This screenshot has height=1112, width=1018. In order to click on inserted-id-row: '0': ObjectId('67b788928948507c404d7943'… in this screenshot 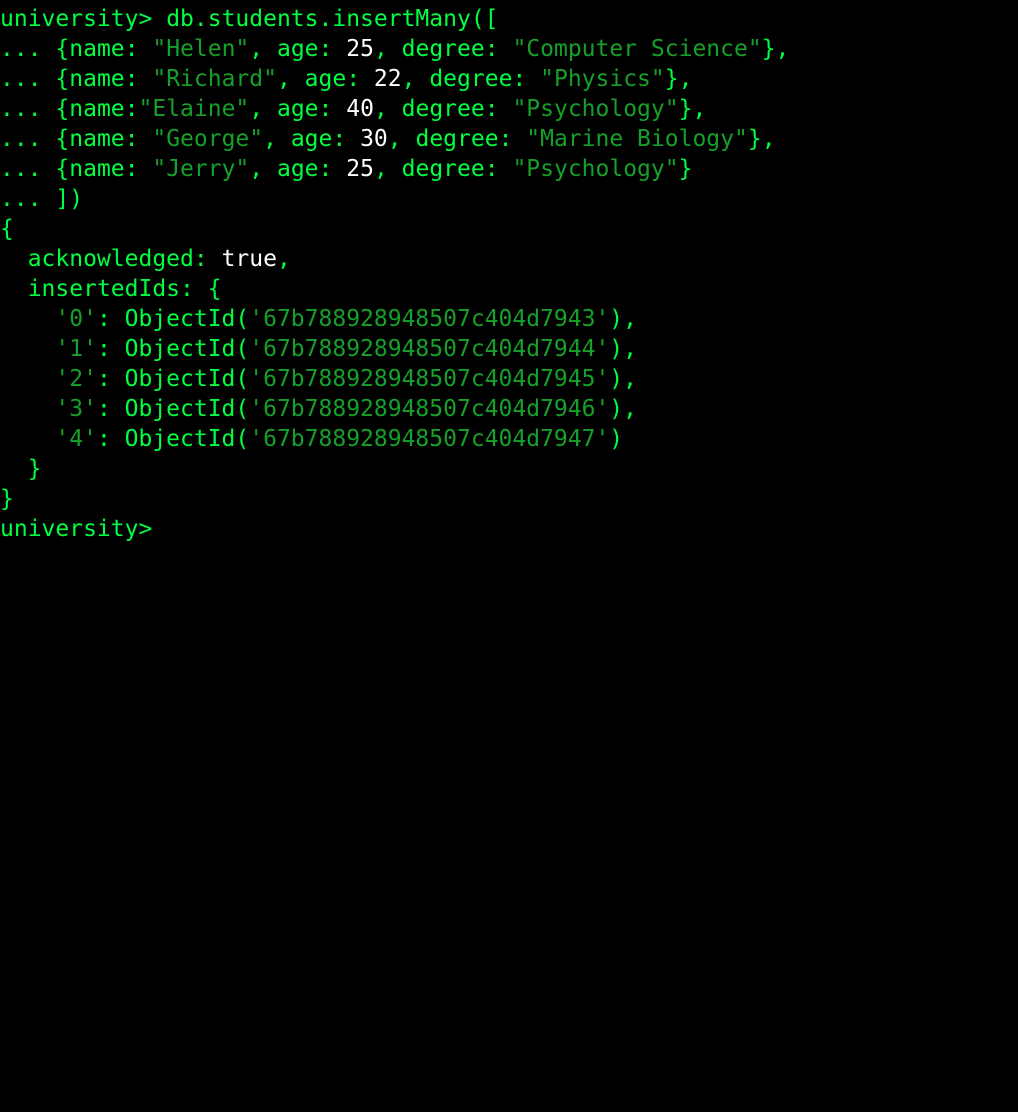, I will do `click(346, 319)`.